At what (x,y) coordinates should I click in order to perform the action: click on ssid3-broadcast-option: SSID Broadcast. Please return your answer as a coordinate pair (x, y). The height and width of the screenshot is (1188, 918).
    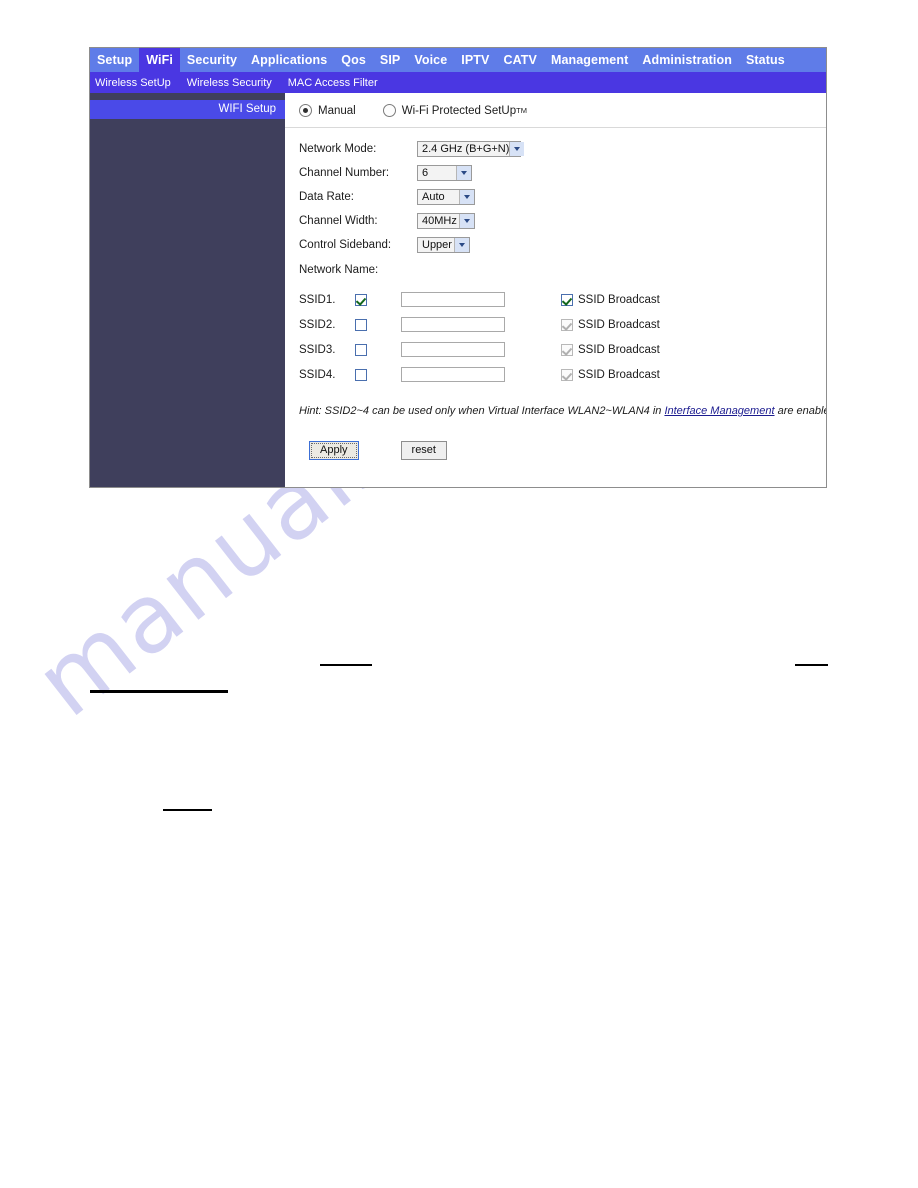
    Looking at the image, I should click on (610, 349).